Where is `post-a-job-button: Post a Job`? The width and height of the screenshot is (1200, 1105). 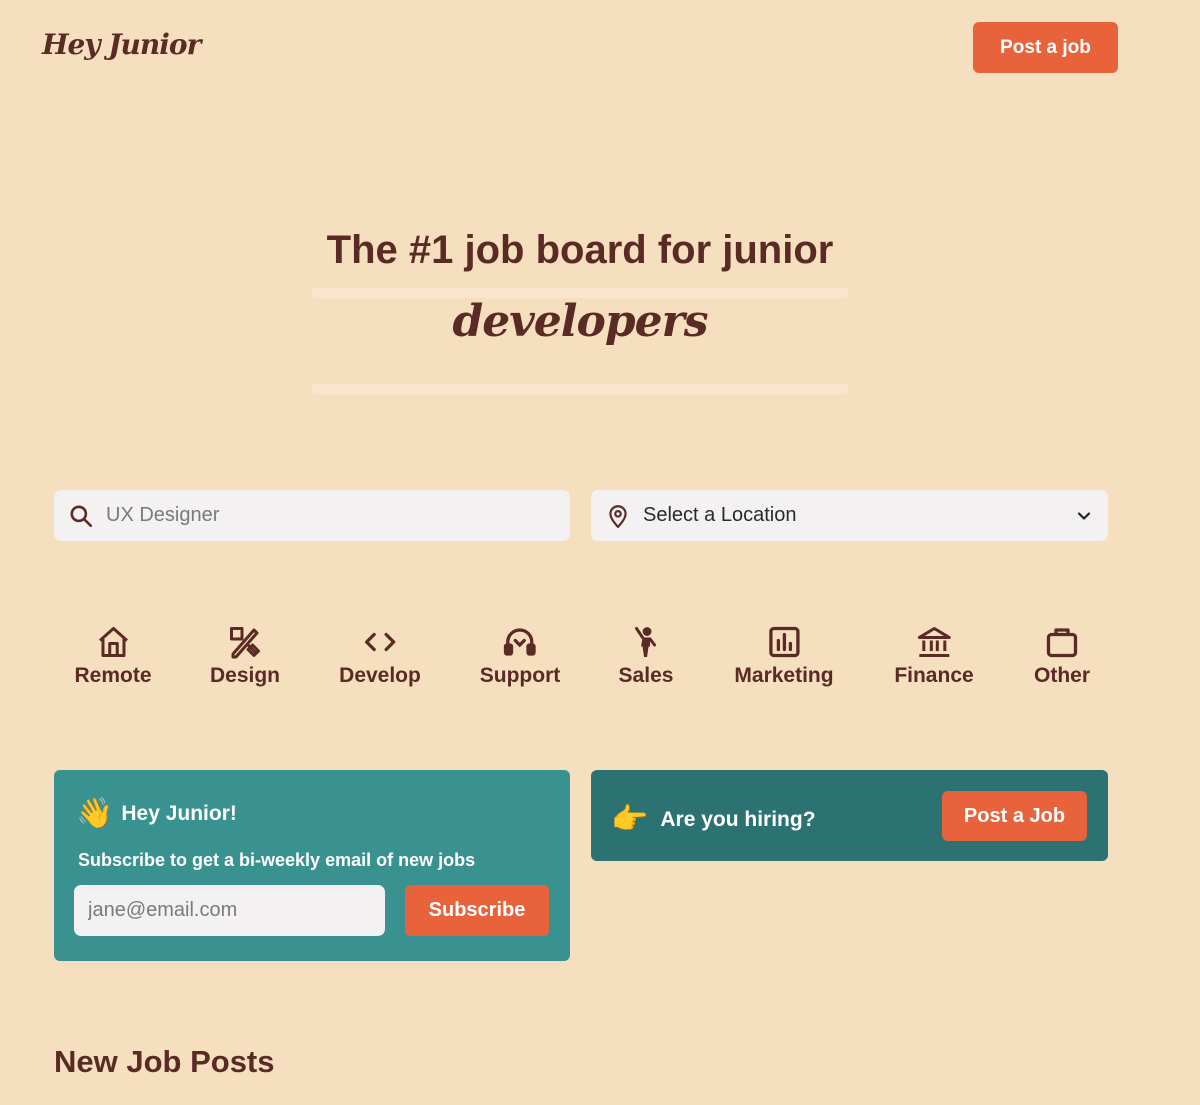
post-a-job-button: Post a Job is located at coordinates (1014, 816).